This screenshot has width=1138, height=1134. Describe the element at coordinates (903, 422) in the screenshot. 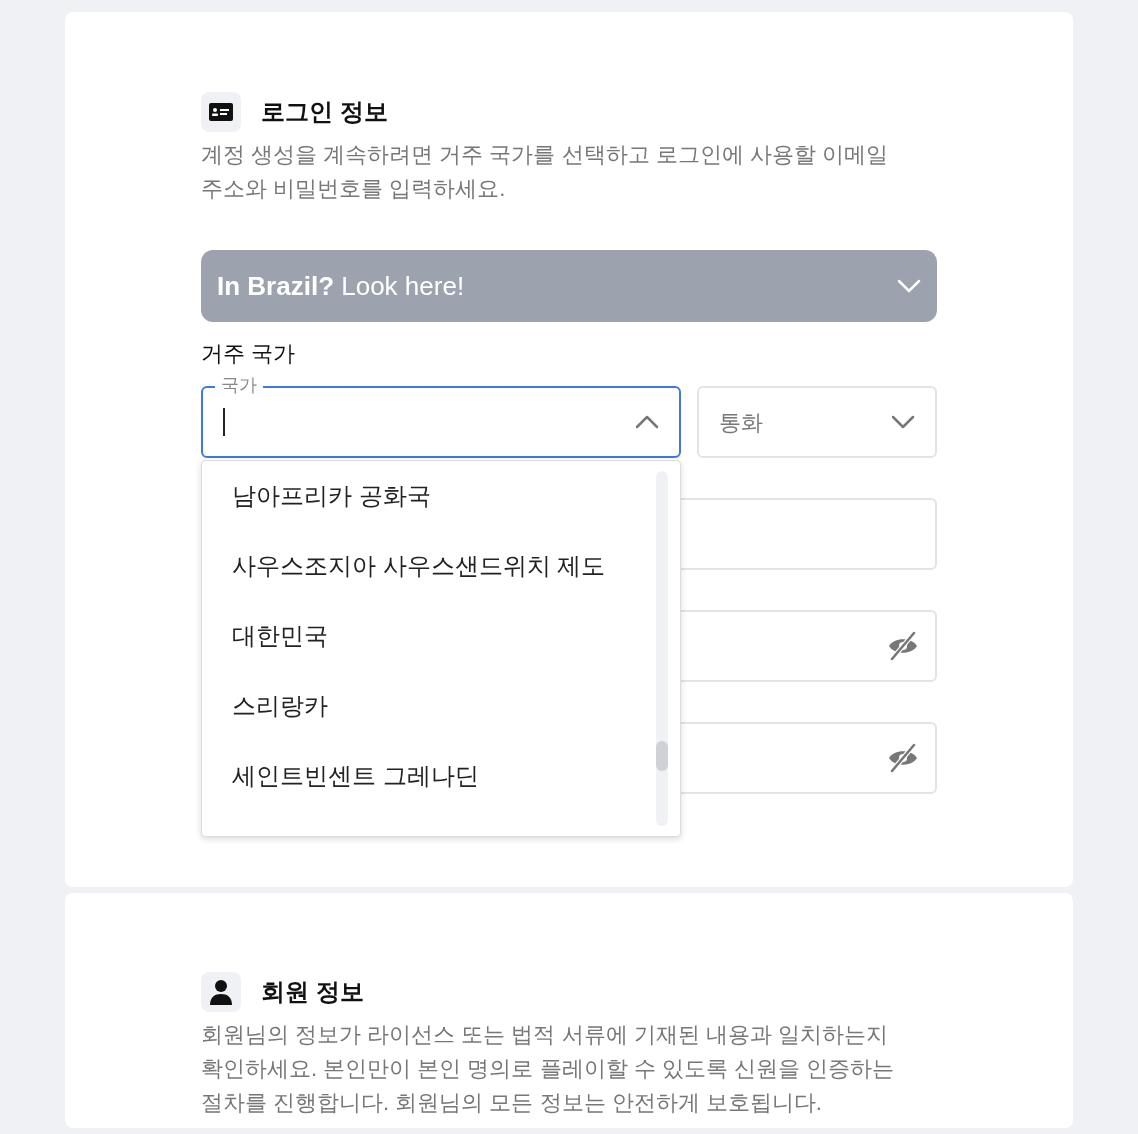

I see `chevron-down-icon` at that location.